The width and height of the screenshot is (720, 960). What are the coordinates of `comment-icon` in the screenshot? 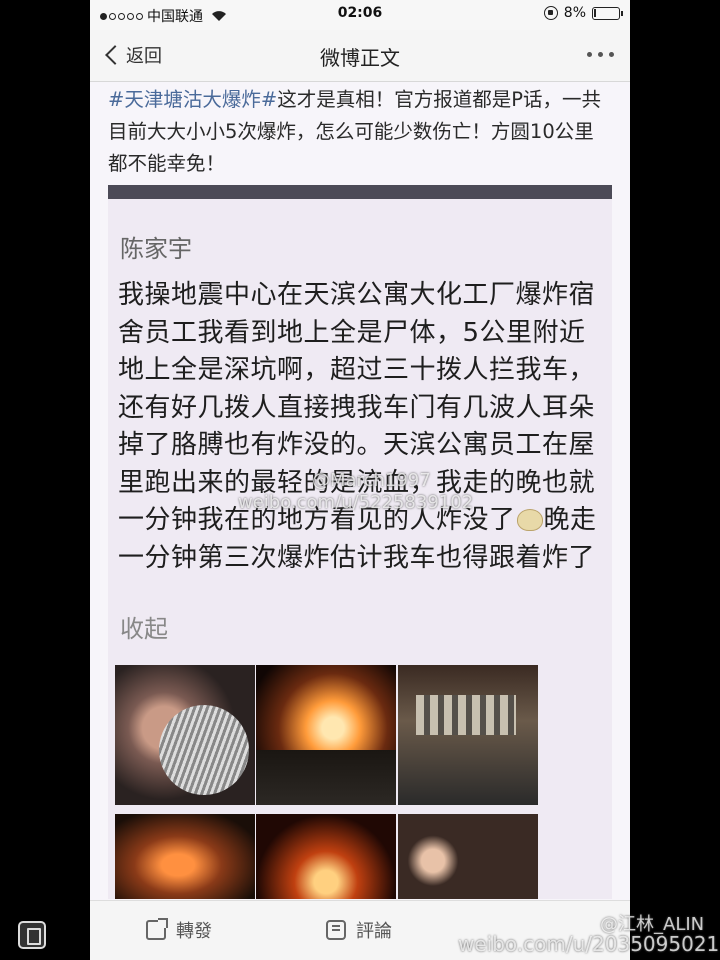 It's located at (336, 930).